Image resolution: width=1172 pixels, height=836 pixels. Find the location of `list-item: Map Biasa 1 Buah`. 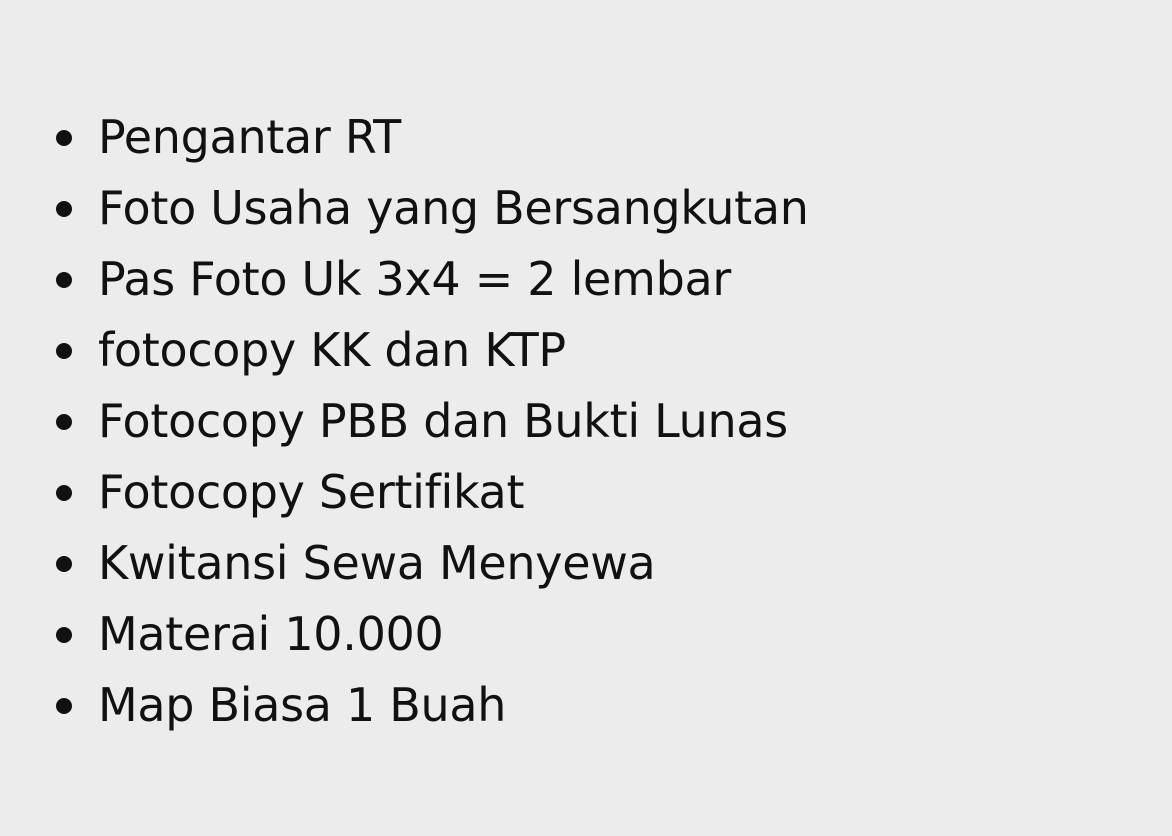

list-item: Map Biasa 1 Buah is located at coordinates (431, 705).